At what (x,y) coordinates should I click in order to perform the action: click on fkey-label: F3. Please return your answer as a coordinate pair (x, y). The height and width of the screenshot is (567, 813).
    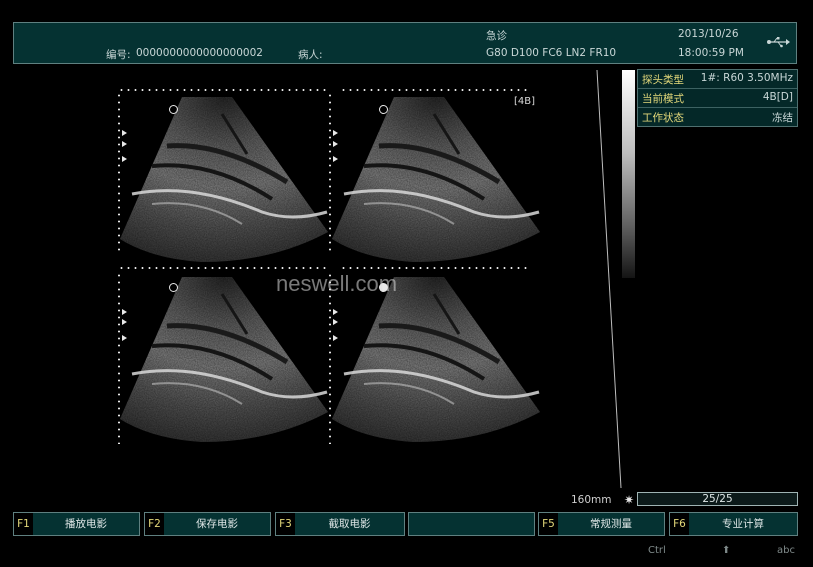
    Looking at the image, I should click on (285, 524).